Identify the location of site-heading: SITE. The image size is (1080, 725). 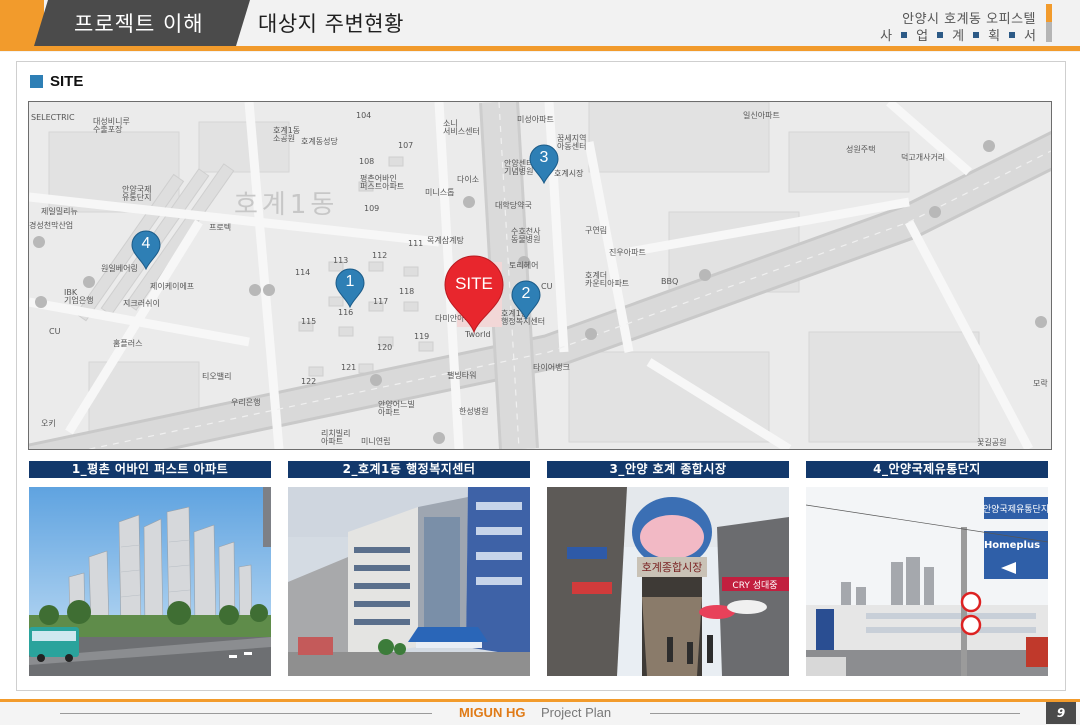
(56, 81).